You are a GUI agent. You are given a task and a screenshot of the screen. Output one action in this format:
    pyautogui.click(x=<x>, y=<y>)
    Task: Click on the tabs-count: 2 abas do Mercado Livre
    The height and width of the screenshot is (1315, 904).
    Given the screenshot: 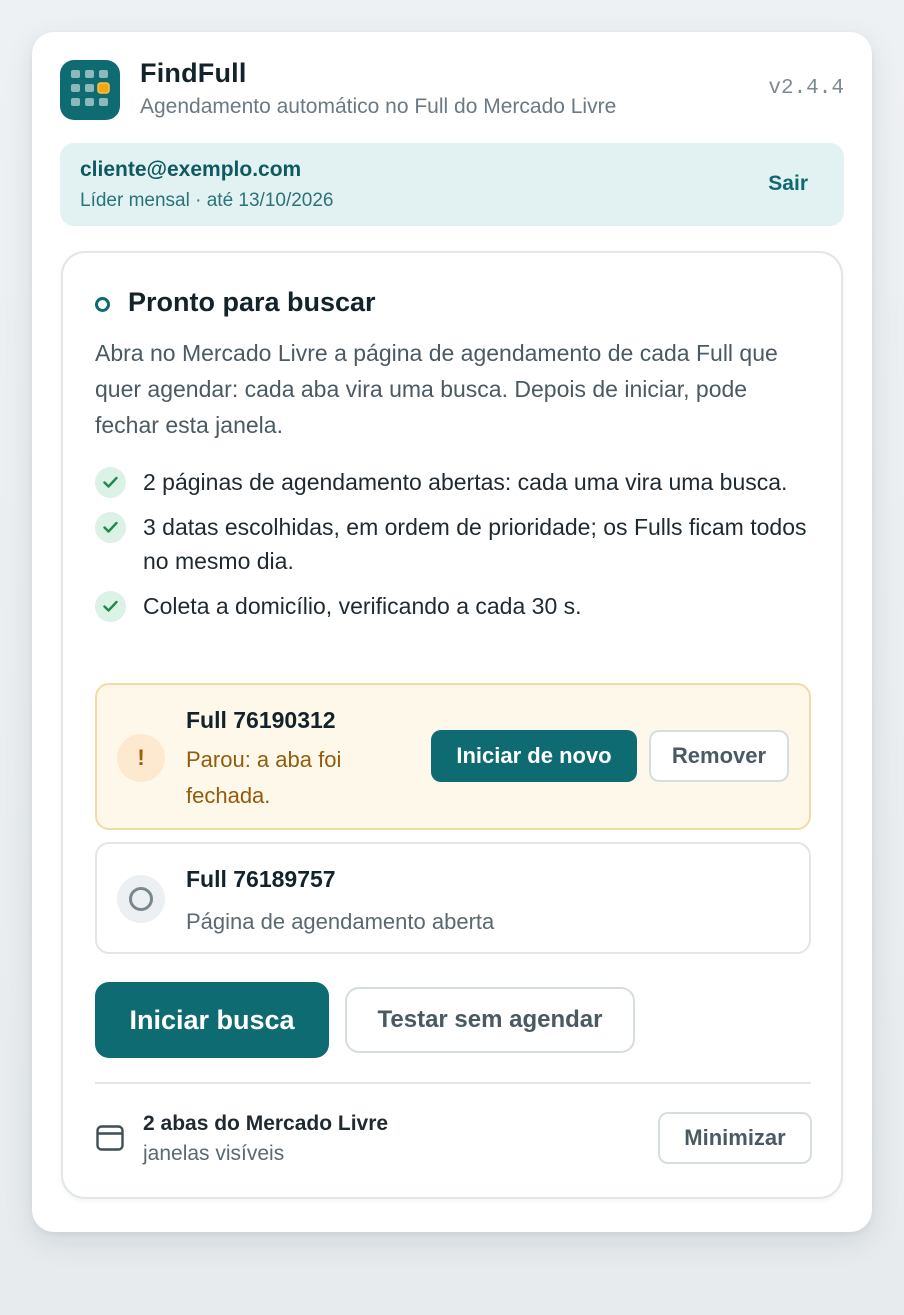 What is the action you would take?
    pyautogui.click(x=266, y=1123)
    